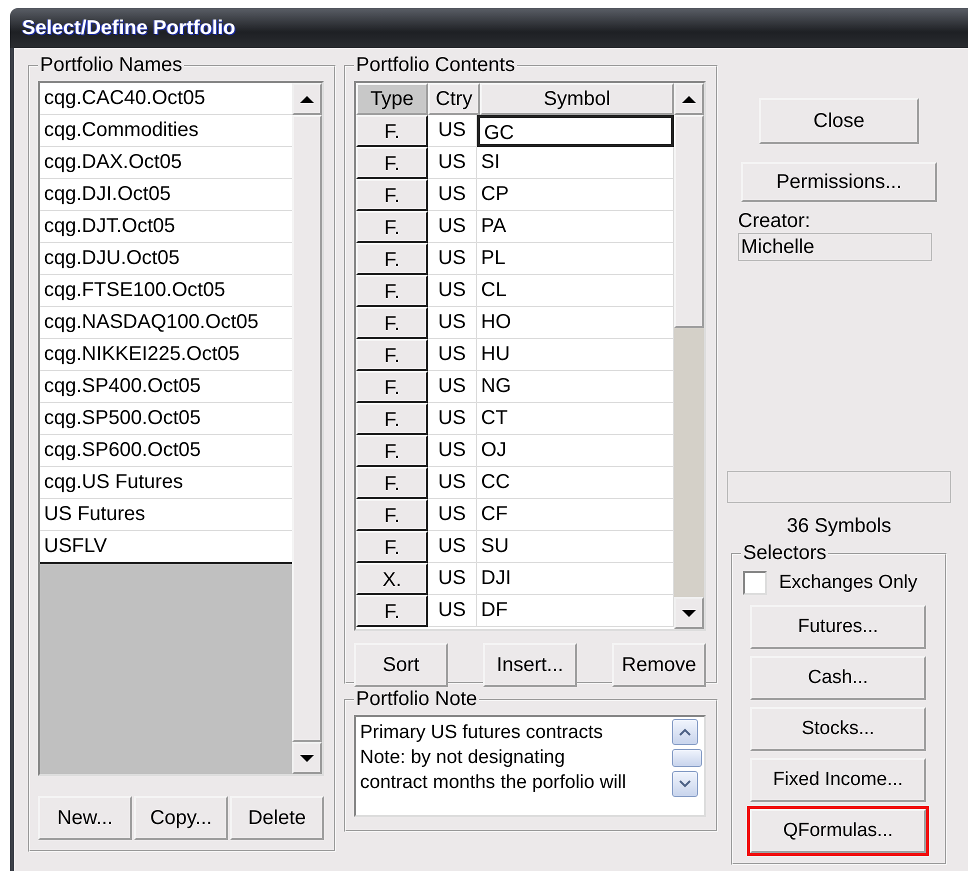  Describe the element at coordinates (463, 758) in the screenshot. I see `note-line: Note: by not designating` at that location.